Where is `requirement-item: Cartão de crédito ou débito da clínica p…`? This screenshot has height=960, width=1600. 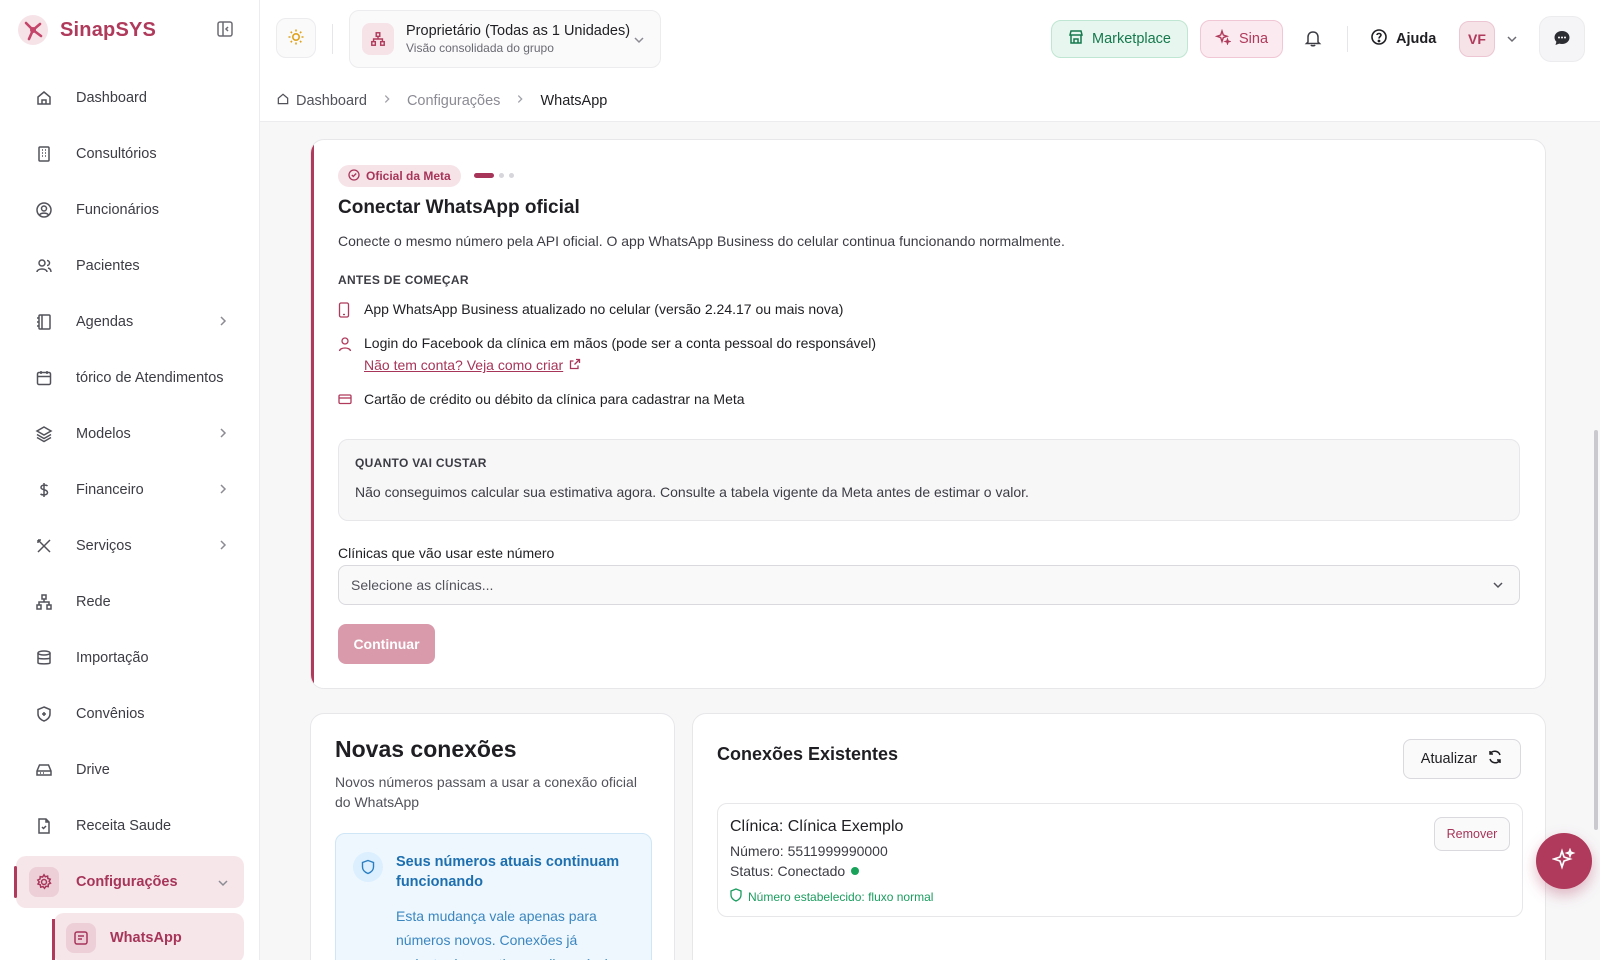 requirement-item: Cartão de crédito ou débito da clínica p… is located at coordinates (541, 399).